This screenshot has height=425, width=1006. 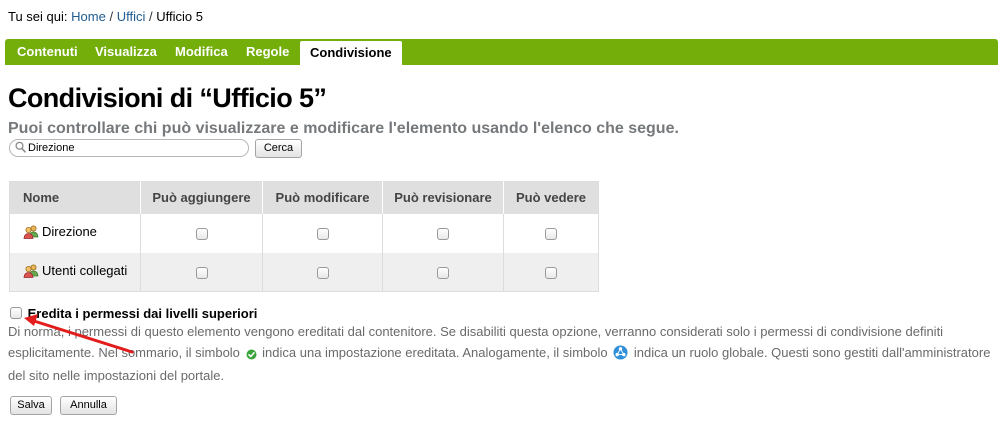 I want to click on row-name: Utenti collegati, so click(x=85, y=270).